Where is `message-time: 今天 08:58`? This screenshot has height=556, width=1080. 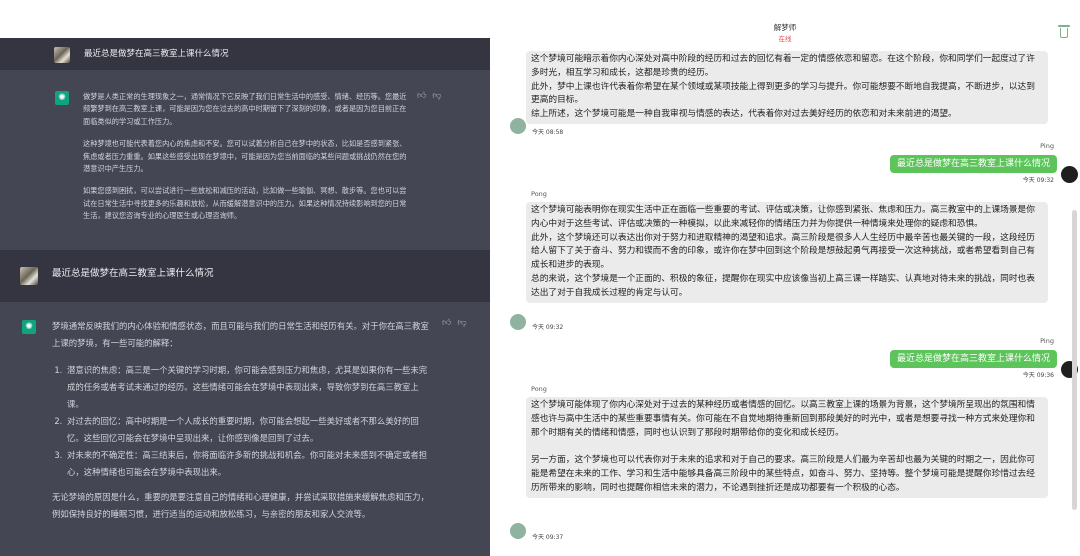 message-time: 今天 08:58 is located at coordinates (548, 132).